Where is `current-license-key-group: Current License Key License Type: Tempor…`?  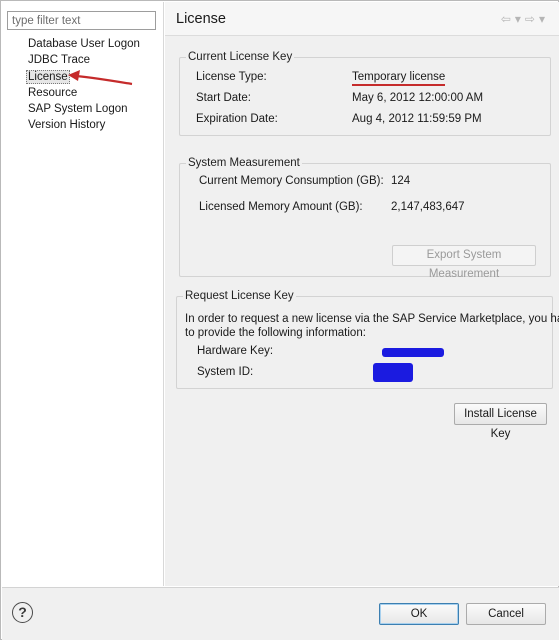 current-license-key-group: Current License Key License Type: Tempor… is located at coordinates (365, 92).